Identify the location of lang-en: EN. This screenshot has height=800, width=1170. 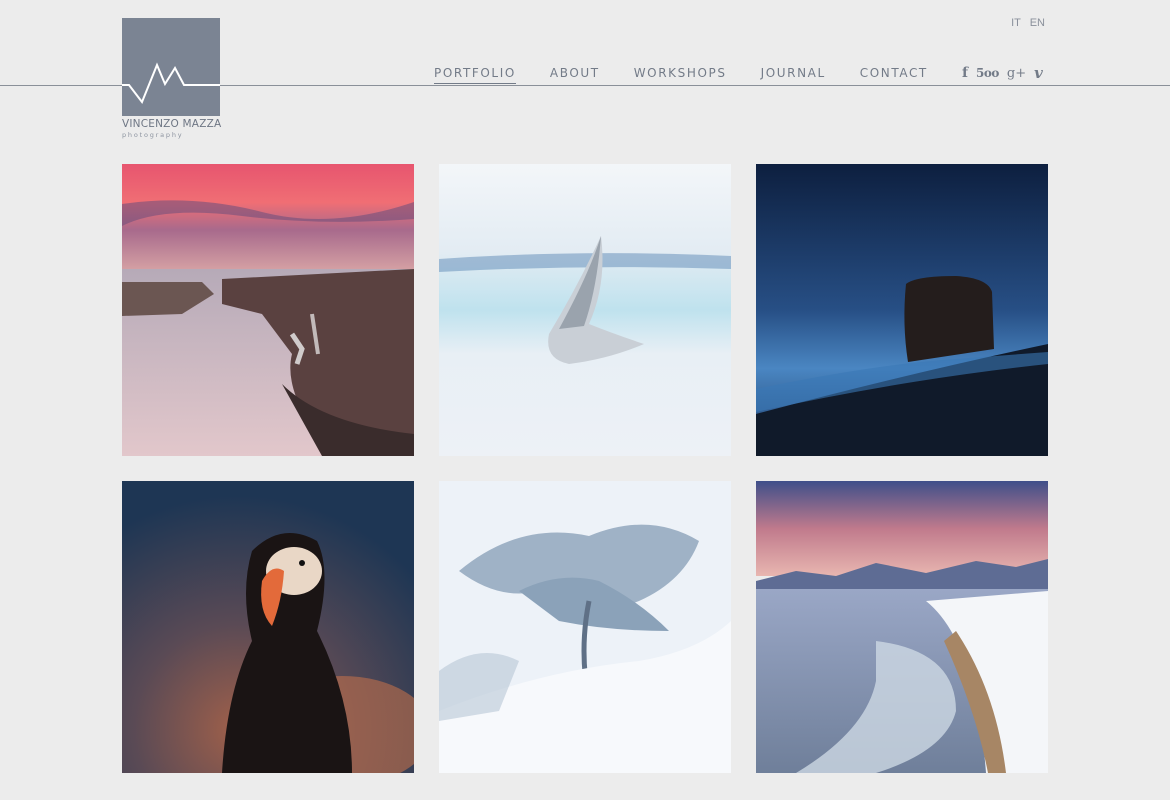
(1037, 23).